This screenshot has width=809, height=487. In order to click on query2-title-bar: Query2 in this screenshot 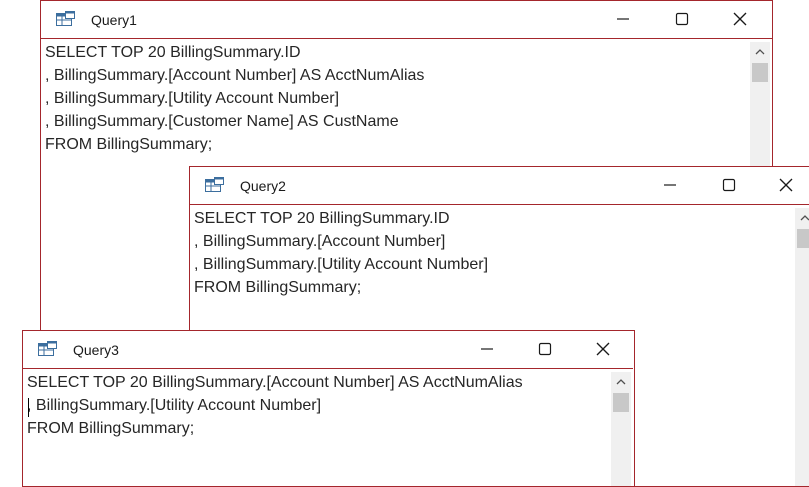, I will do `click(499, 185)`.